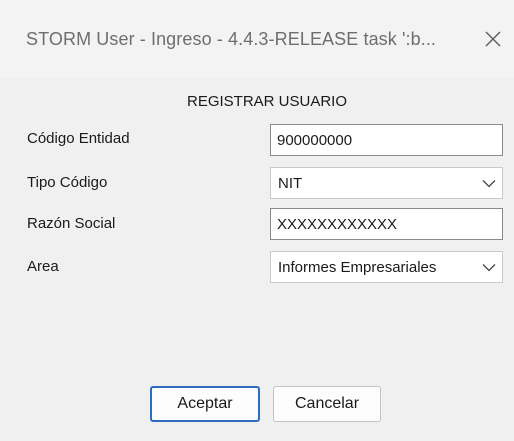 This screenshot has width=514, height=441. I want to click on close-button, so click(493, 39).